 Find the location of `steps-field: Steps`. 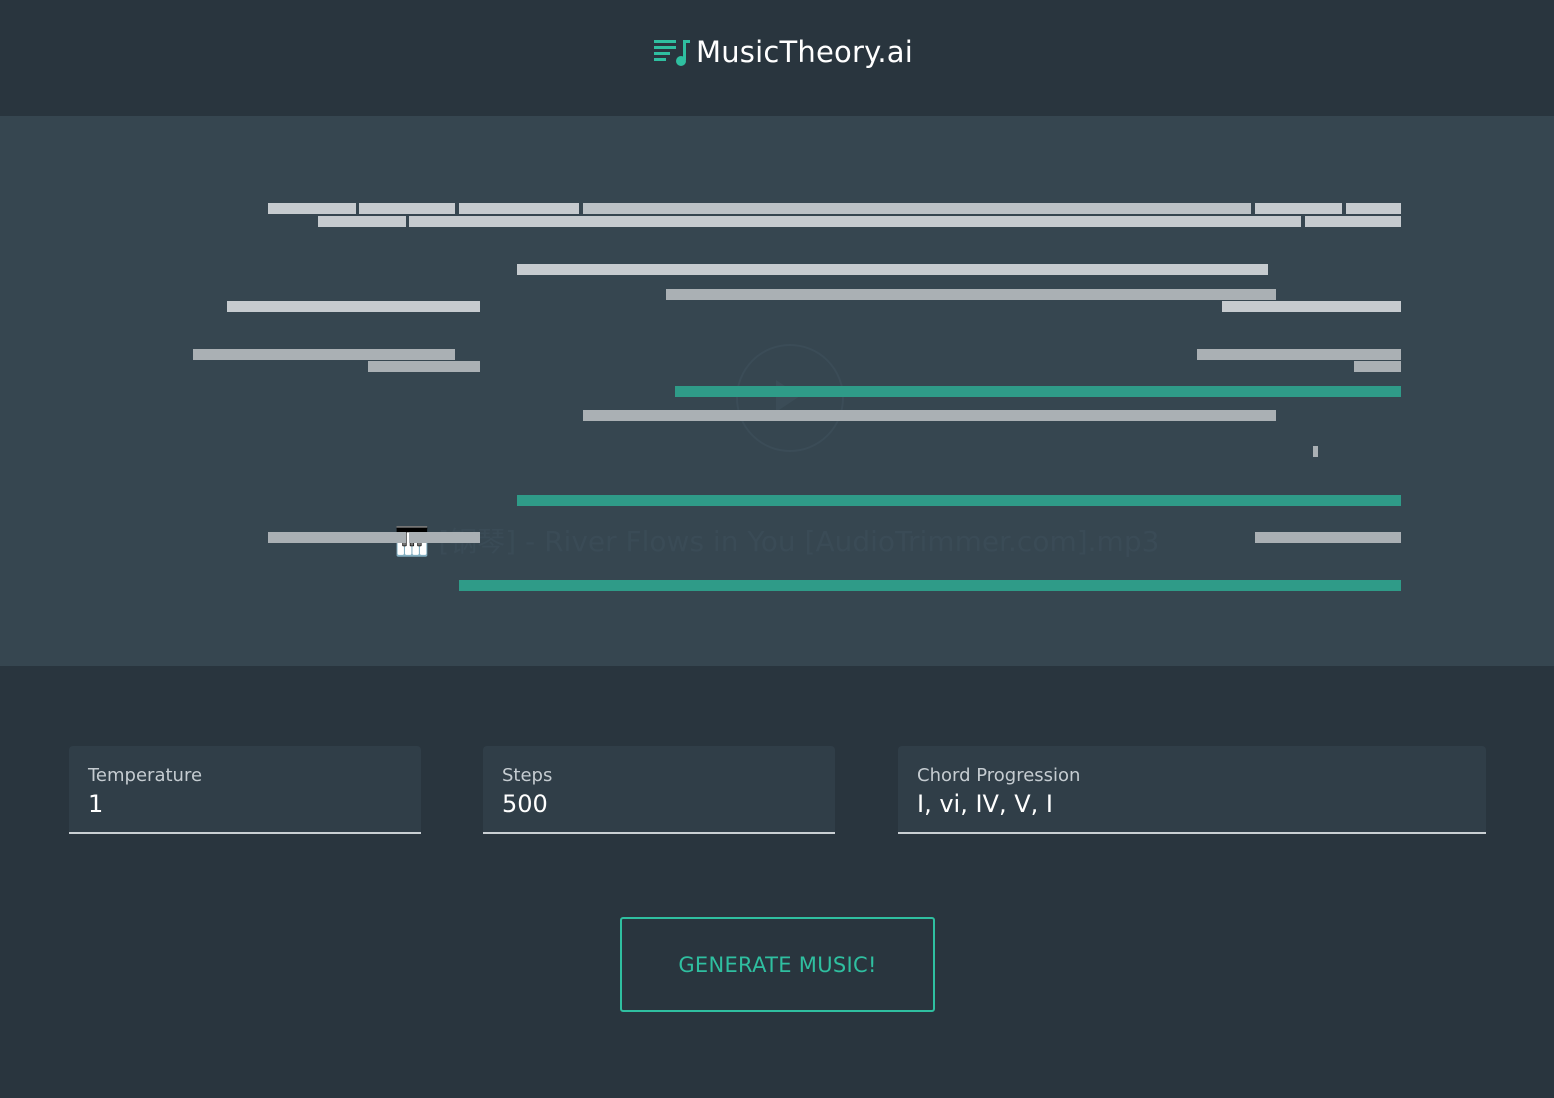

steps-field: Steps is located at coordinates (659, 790).